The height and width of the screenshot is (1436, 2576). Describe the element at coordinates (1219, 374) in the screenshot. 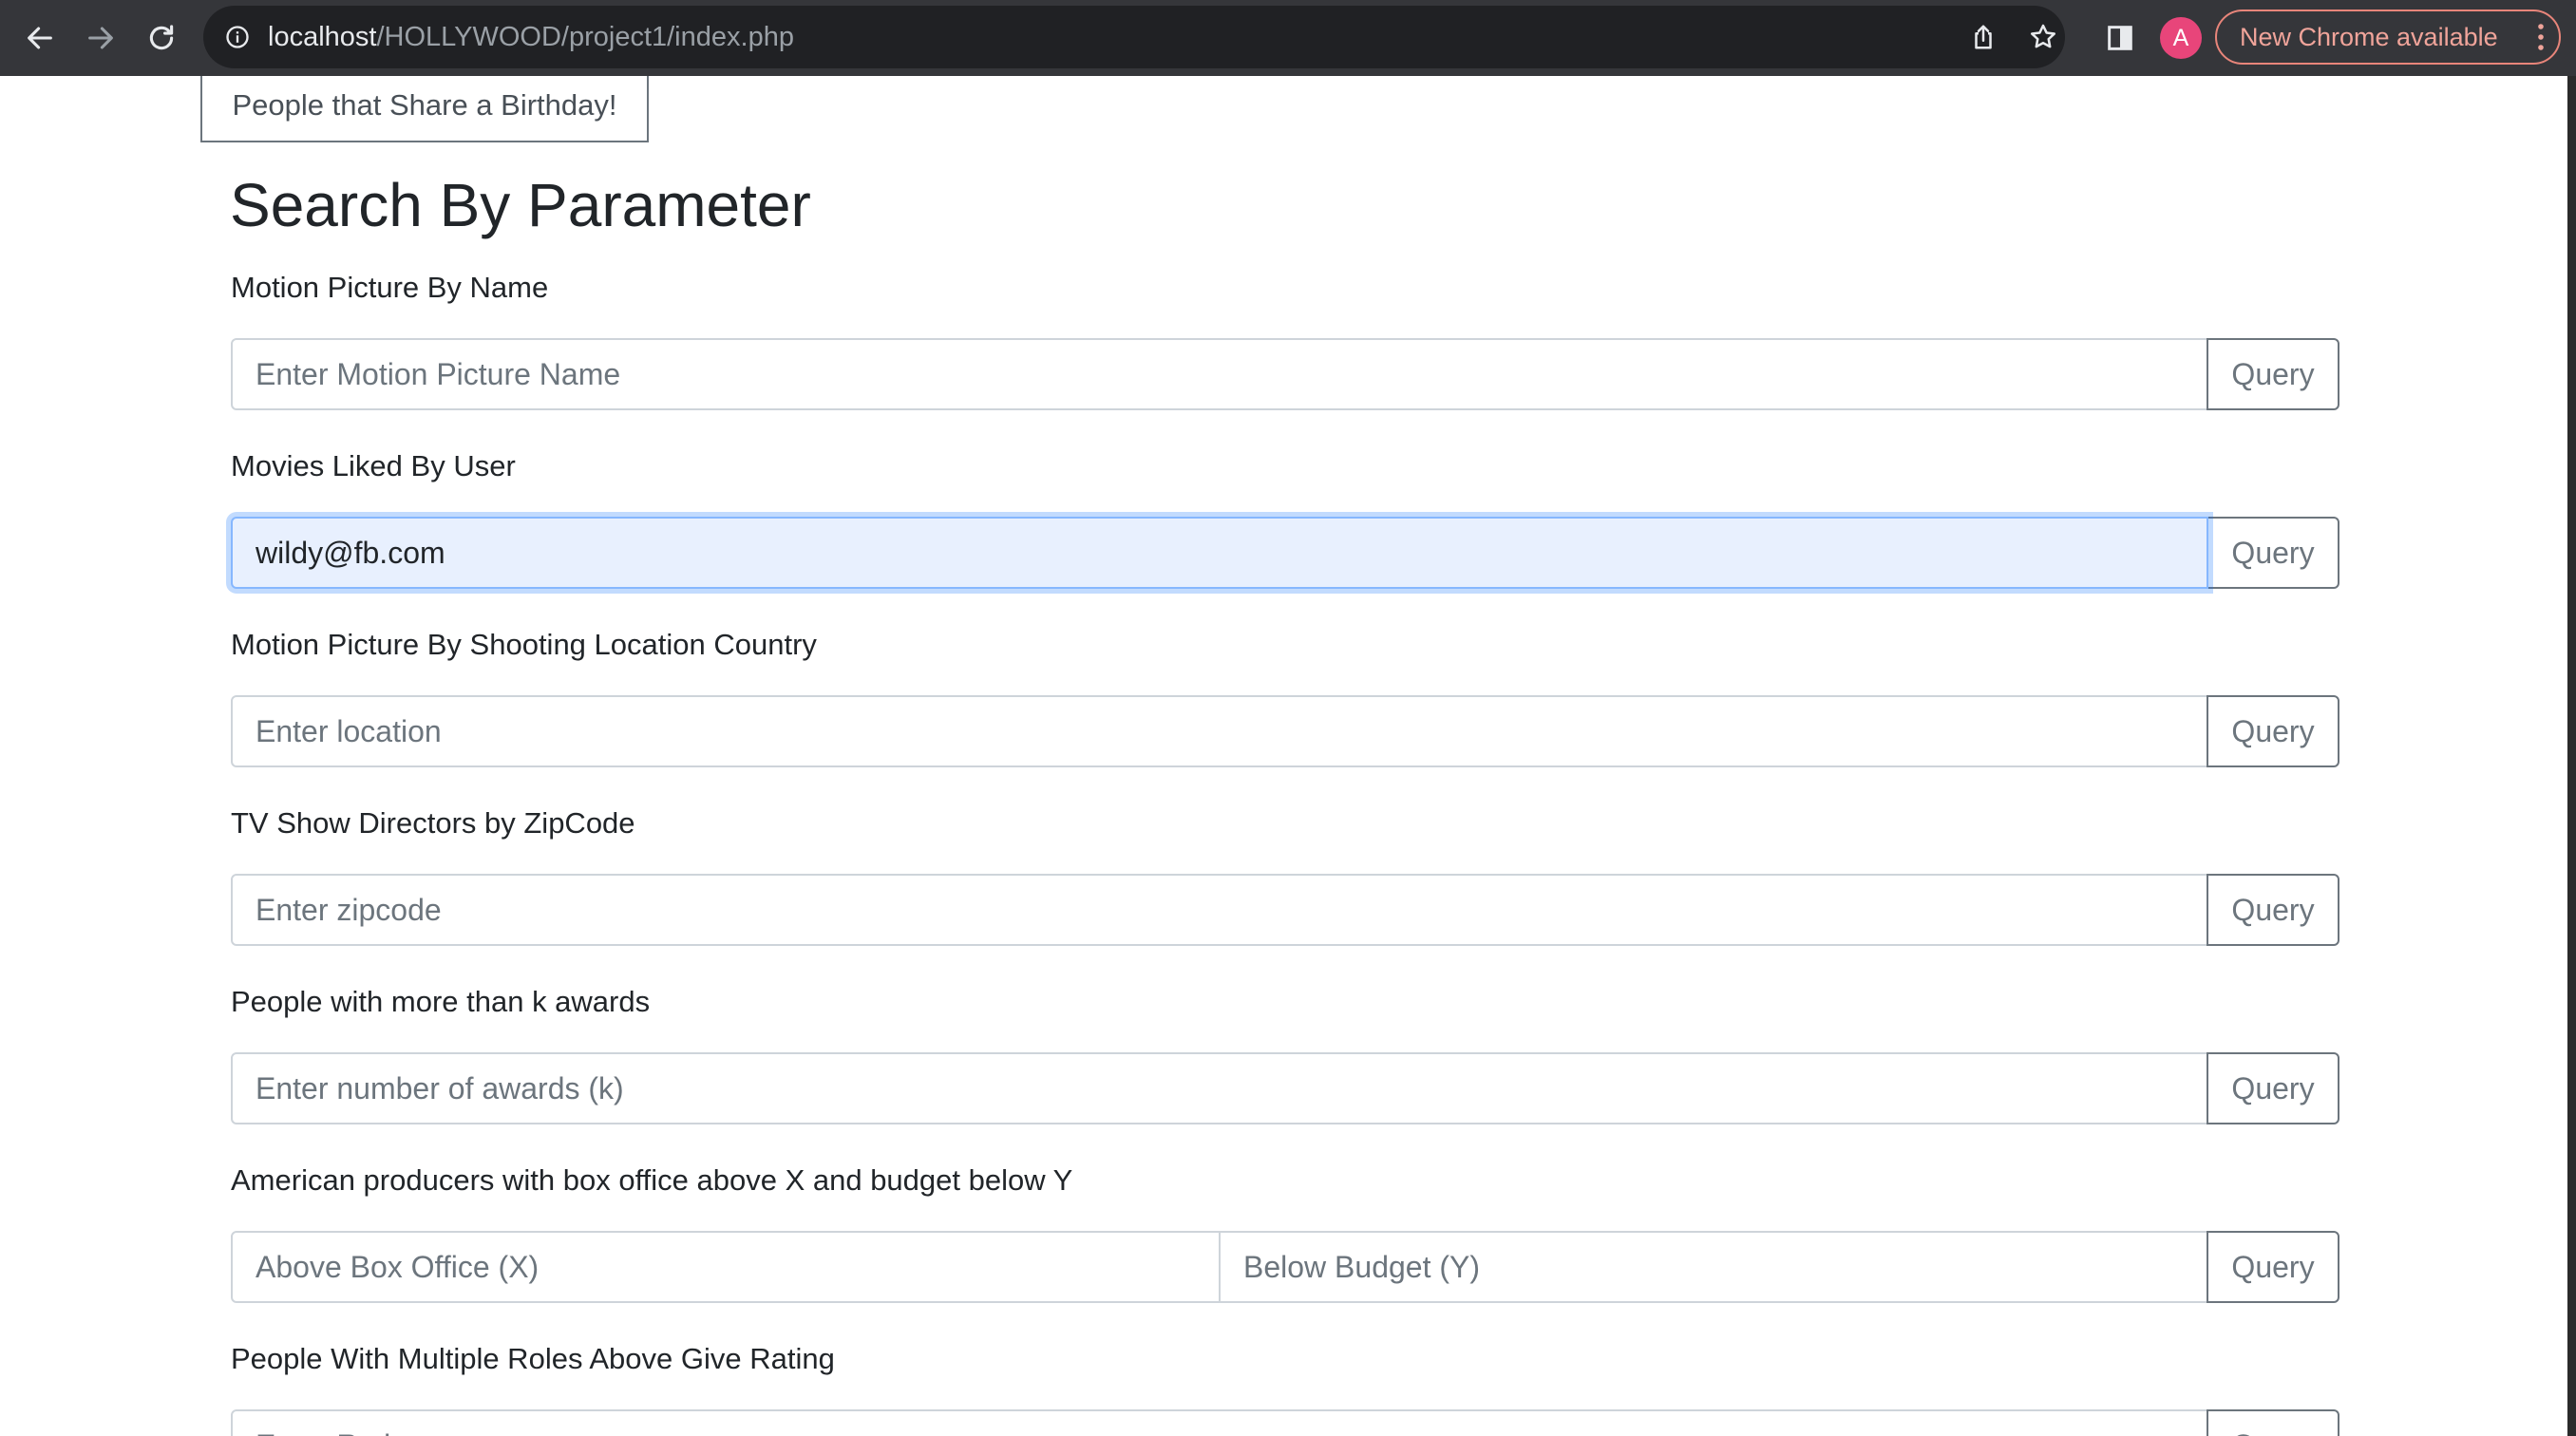

I see `motion-picture-name-input` at that location.